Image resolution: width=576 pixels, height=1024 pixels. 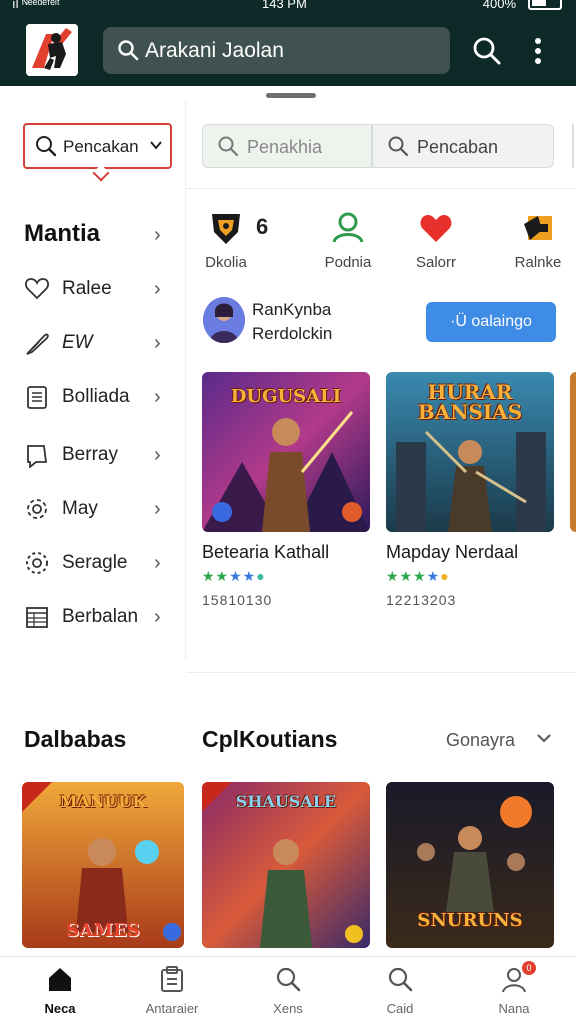 I want to click on sidebar-dropdown: Pencakan, so click(x=97, y=146).